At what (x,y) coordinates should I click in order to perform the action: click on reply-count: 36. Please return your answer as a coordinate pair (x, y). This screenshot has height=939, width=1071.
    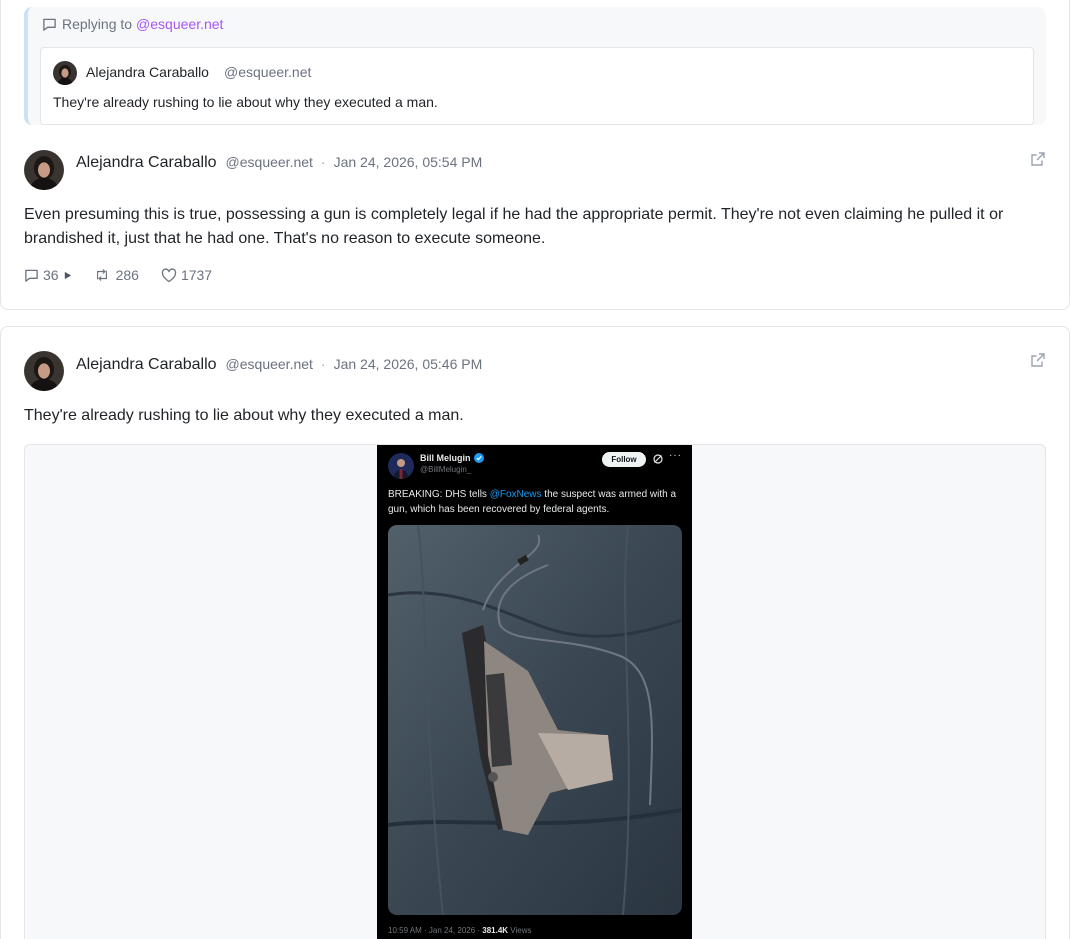
    Looking at the image, I should click on (51, 275).